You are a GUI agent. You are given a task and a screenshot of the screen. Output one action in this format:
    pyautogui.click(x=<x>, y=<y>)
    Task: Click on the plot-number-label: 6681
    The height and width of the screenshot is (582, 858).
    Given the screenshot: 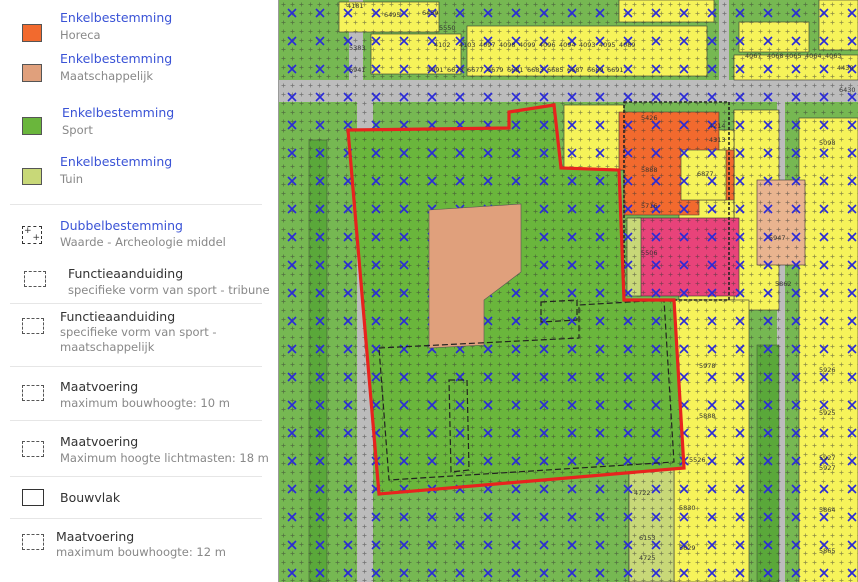 What is the action you would take?
    pyautogui.click(x=515, y=70)
    